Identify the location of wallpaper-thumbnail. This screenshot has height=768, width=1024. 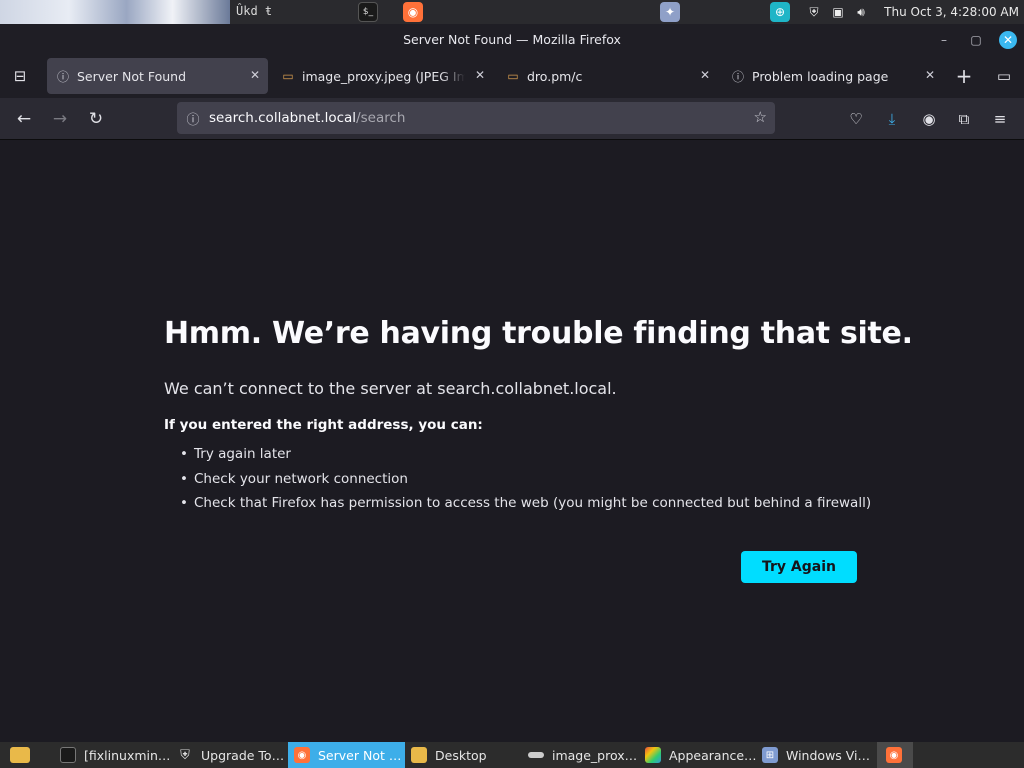
(115, 12).